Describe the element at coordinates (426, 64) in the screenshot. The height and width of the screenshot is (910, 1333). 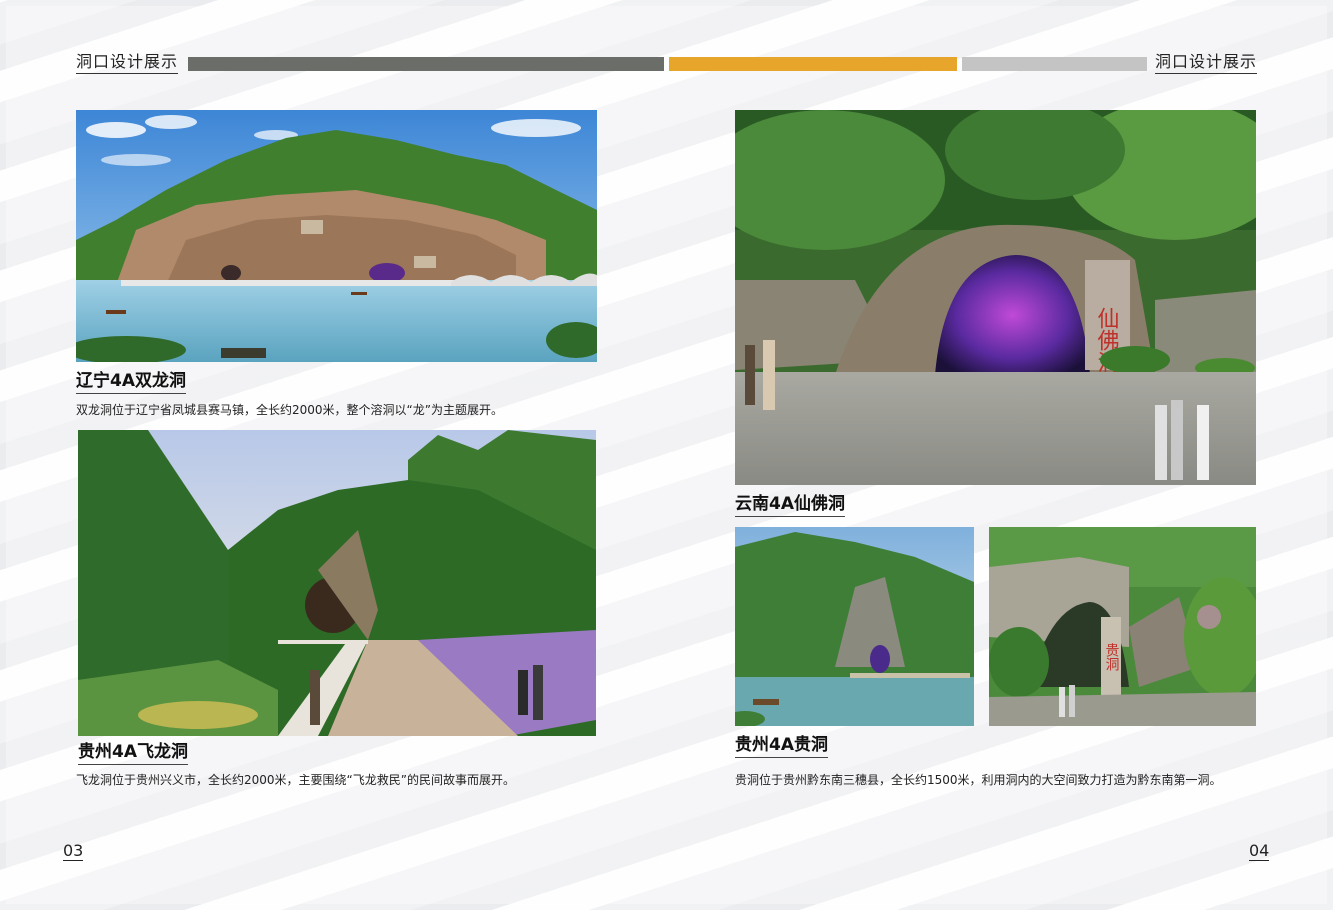
I see `header-bar-gray` at that location.